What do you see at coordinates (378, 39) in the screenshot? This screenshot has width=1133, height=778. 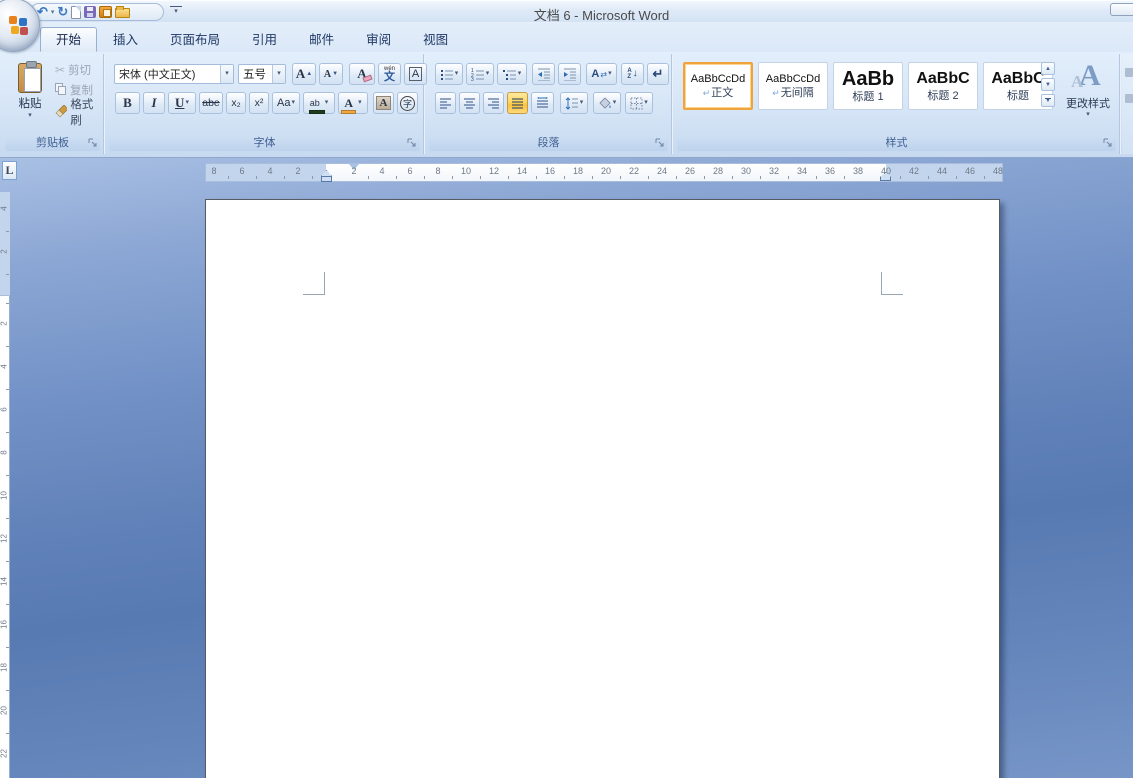 I see `tab-review: 审阅` at bounding box center [378, 39].